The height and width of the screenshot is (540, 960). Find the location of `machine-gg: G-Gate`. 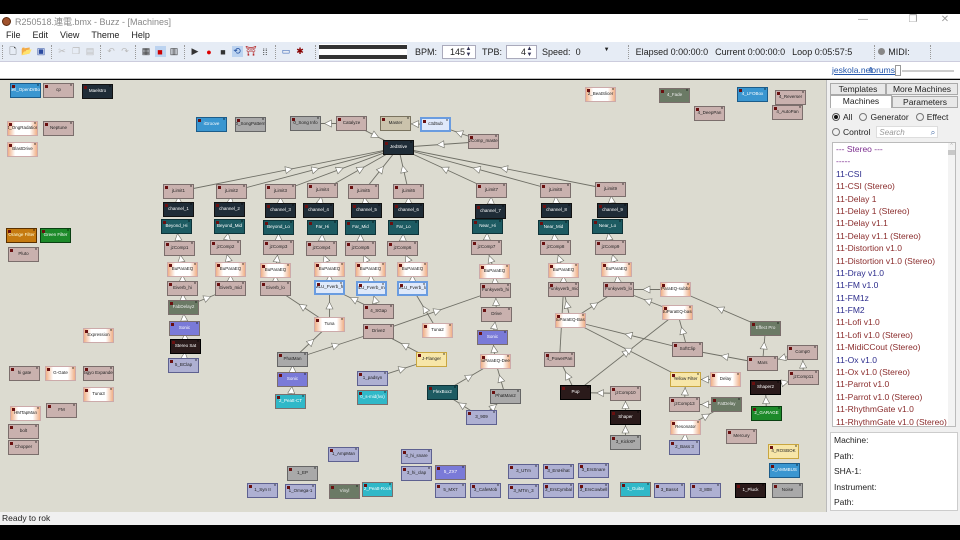

machine-gg: G-Gate is located at coordinates (60, 373).